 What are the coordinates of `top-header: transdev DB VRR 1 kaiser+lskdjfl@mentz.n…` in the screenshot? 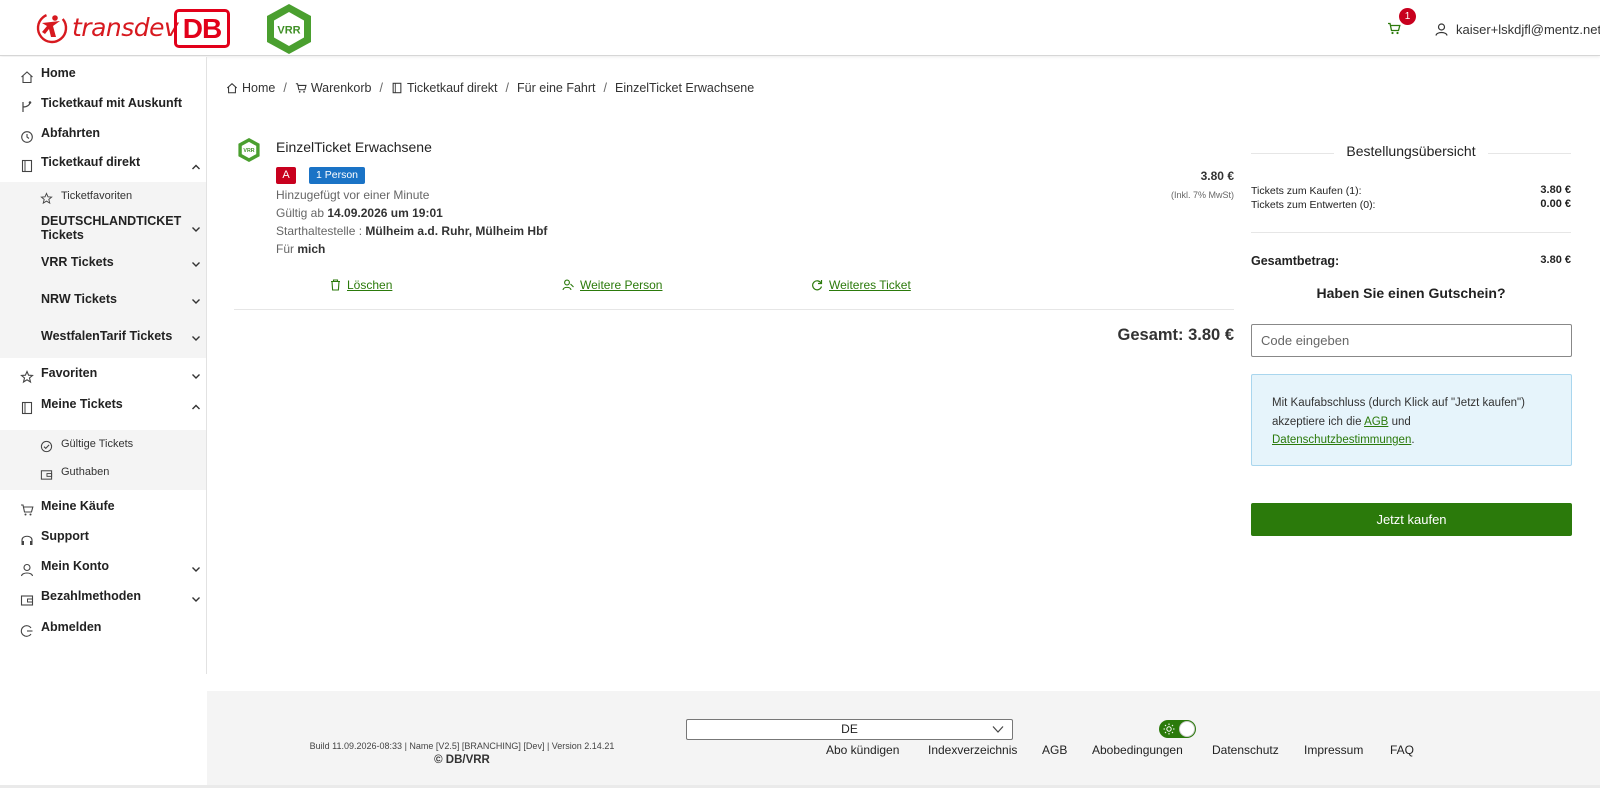 It's located at (800, 28).